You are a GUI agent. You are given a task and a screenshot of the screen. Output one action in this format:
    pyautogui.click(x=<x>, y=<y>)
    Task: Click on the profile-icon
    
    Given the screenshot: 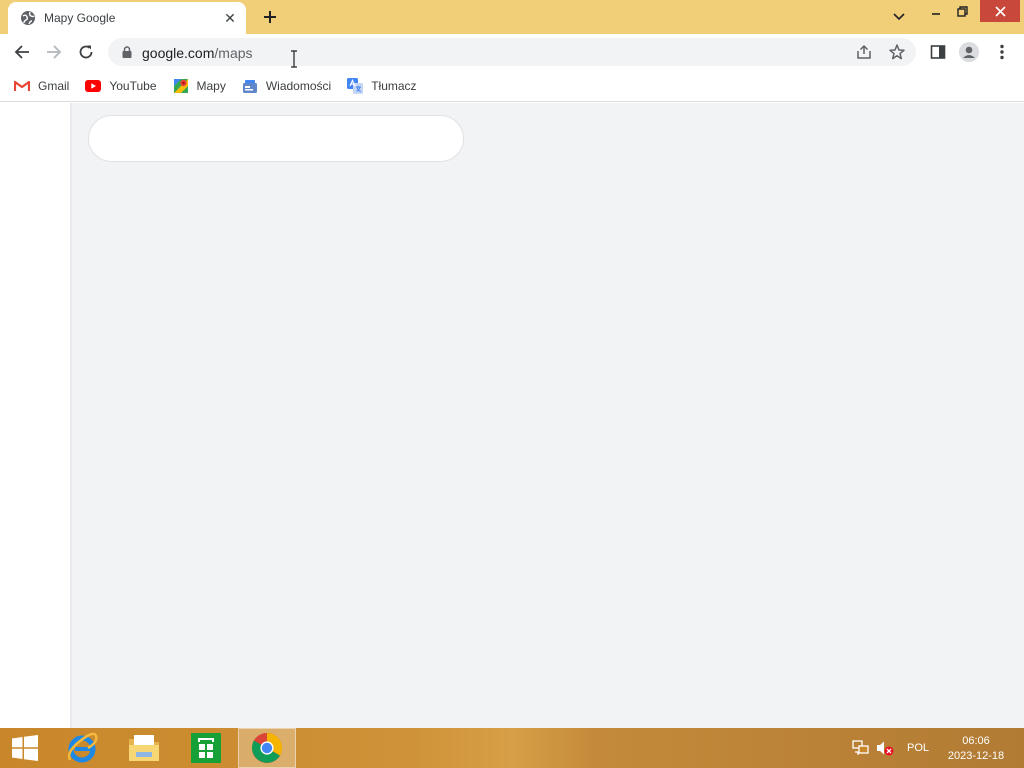 What is the action you would take?
    pyautogui.click(x=969, y=52)
    